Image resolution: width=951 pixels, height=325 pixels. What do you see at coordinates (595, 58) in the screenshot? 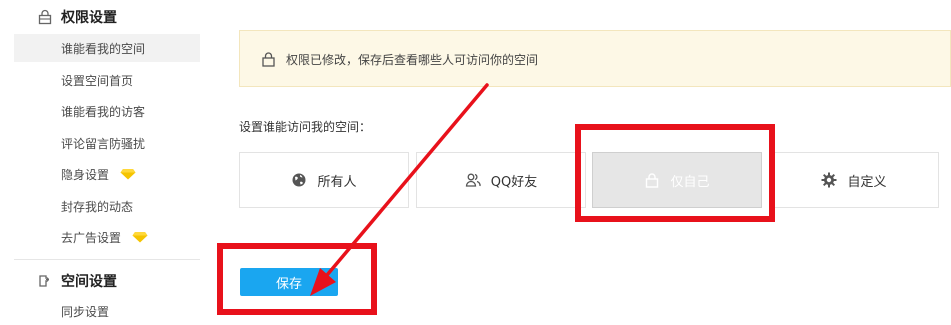
I see `permission-notice: 权限已修改，保存后查看哪些人可访问你的空间` at bounding box center [595, 58].